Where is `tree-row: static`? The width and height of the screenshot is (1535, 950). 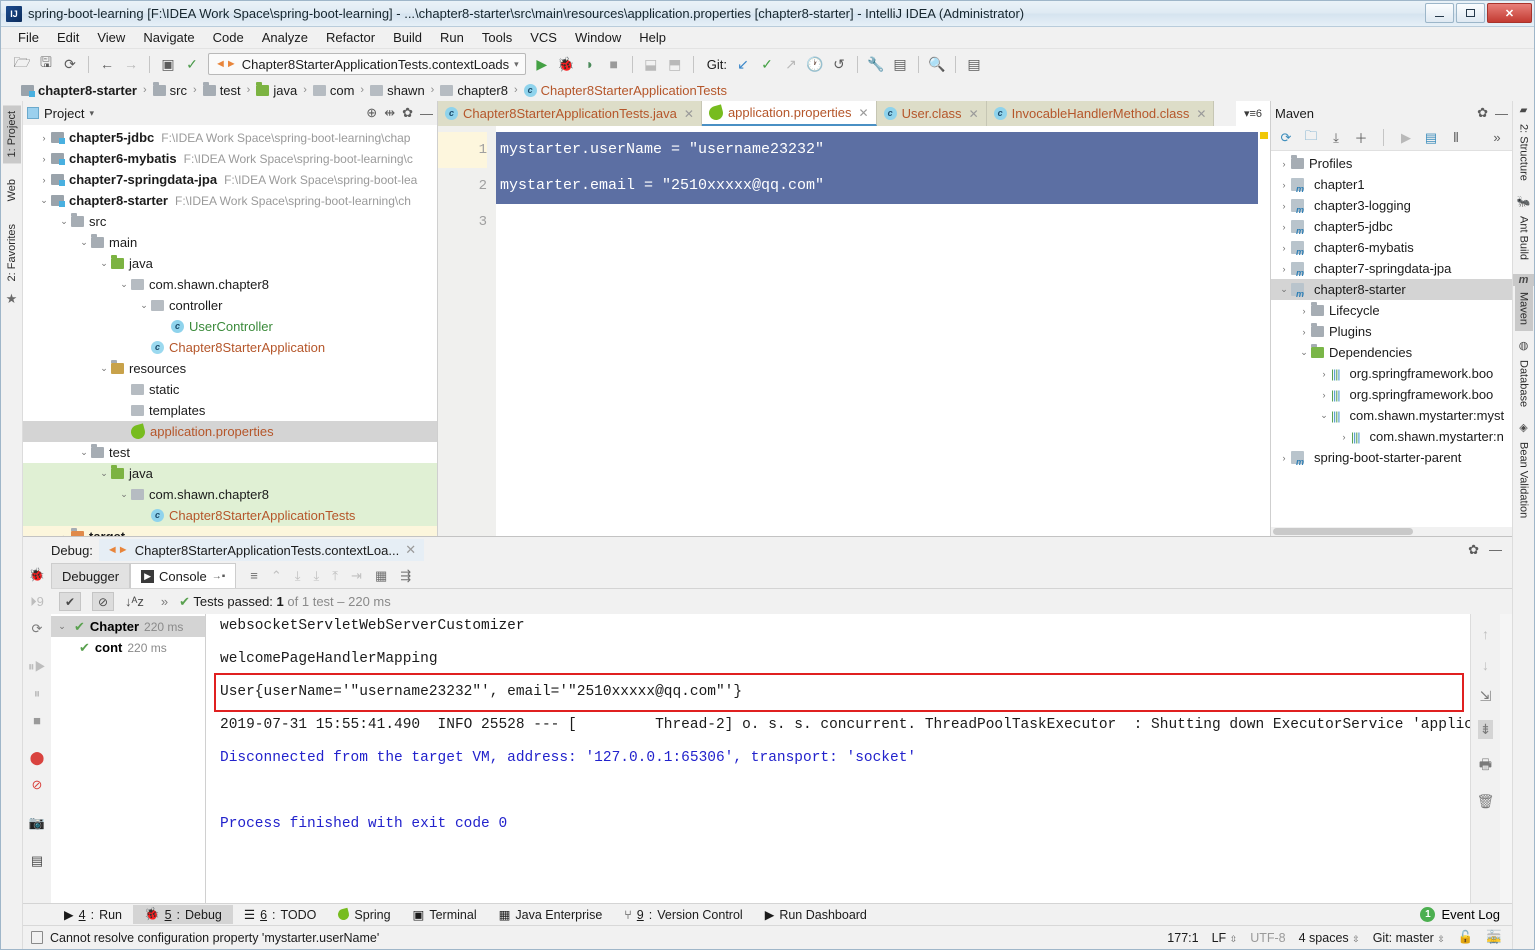
tree-row: static is located at coordinates (230, 389).